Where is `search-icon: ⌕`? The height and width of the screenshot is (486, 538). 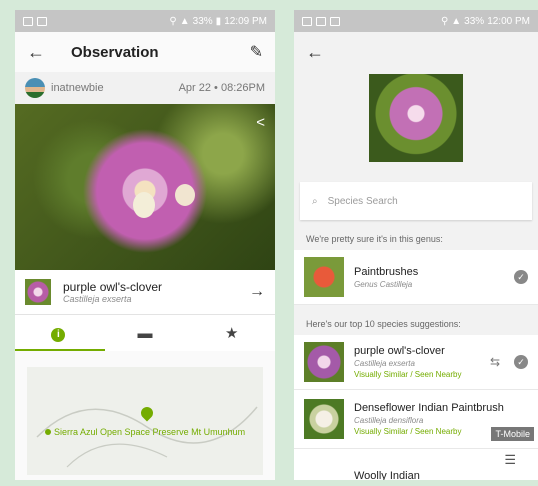
search-icon: ⌕ is located at coordinates (315, 201).